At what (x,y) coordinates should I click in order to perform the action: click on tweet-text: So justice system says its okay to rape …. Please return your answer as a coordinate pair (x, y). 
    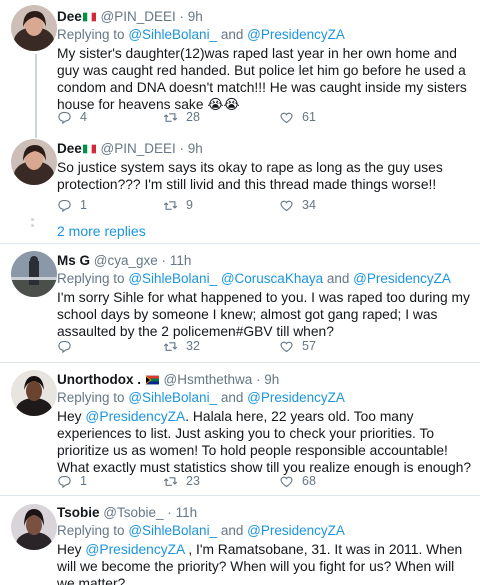
    Looking at the image, I should click on (250, 176).